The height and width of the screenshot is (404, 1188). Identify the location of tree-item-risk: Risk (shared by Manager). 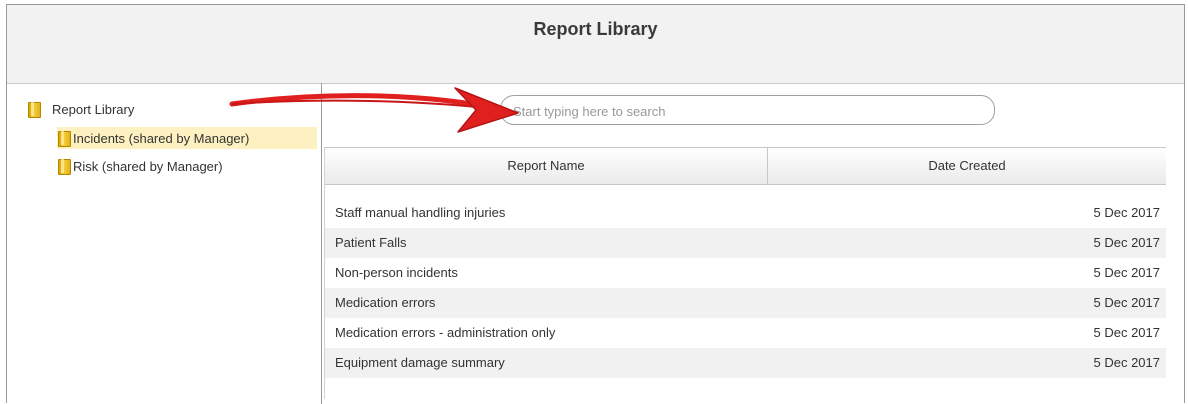
(187, 166).